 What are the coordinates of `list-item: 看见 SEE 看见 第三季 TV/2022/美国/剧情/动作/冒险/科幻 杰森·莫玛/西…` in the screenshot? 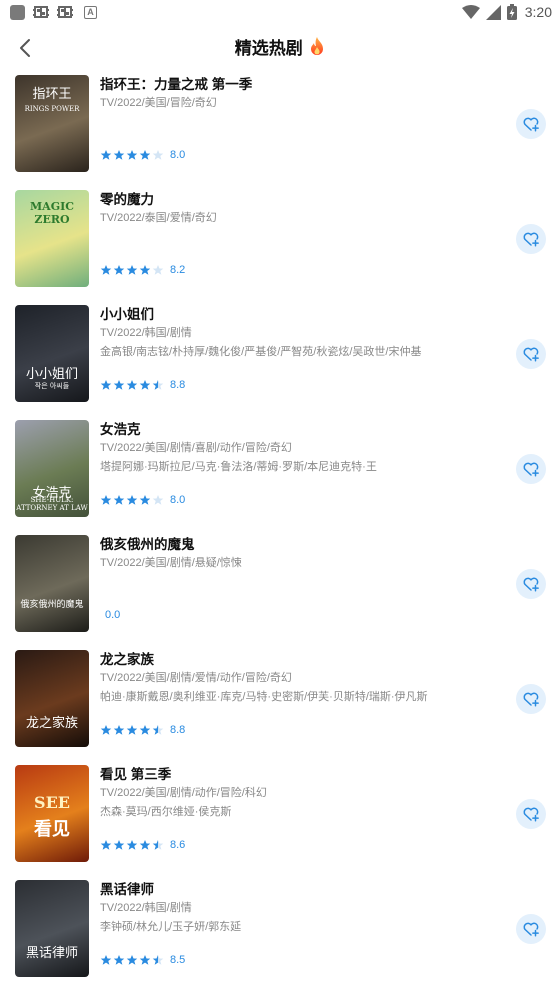 It's located at (280, 815).